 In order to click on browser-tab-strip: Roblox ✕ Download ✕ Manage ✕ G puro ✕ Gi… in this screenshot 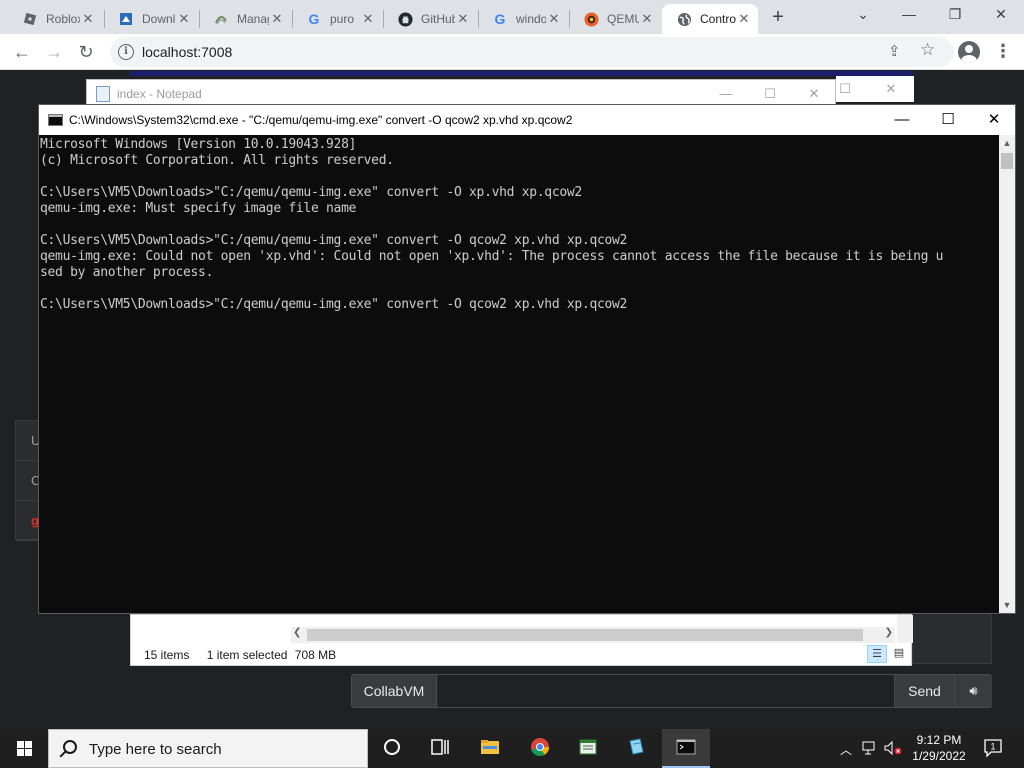, I will do `click(512, 17)`.